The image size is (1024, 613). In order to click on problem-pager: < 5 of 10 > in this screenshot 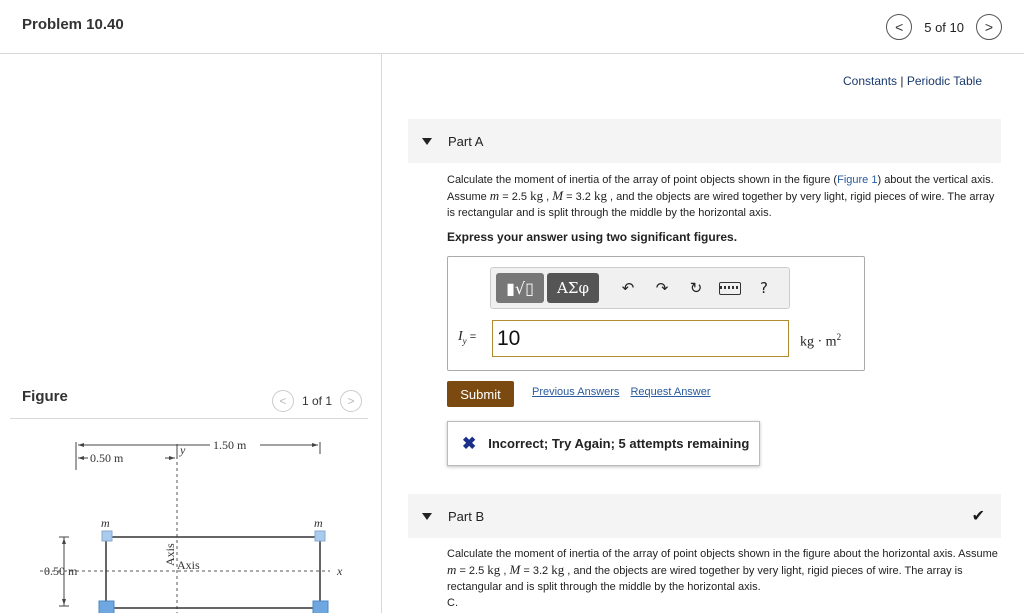, I will do `click(944, 27)`.